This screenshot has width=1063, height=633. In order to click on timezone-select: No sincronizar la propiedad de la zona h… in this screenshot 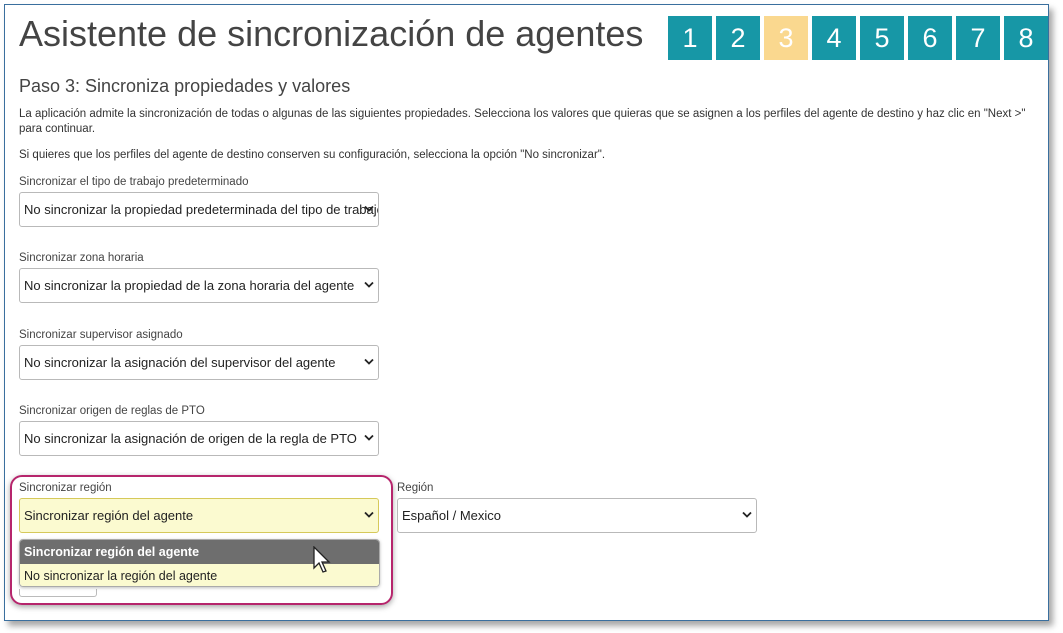, I will do `click(199, 285)`.